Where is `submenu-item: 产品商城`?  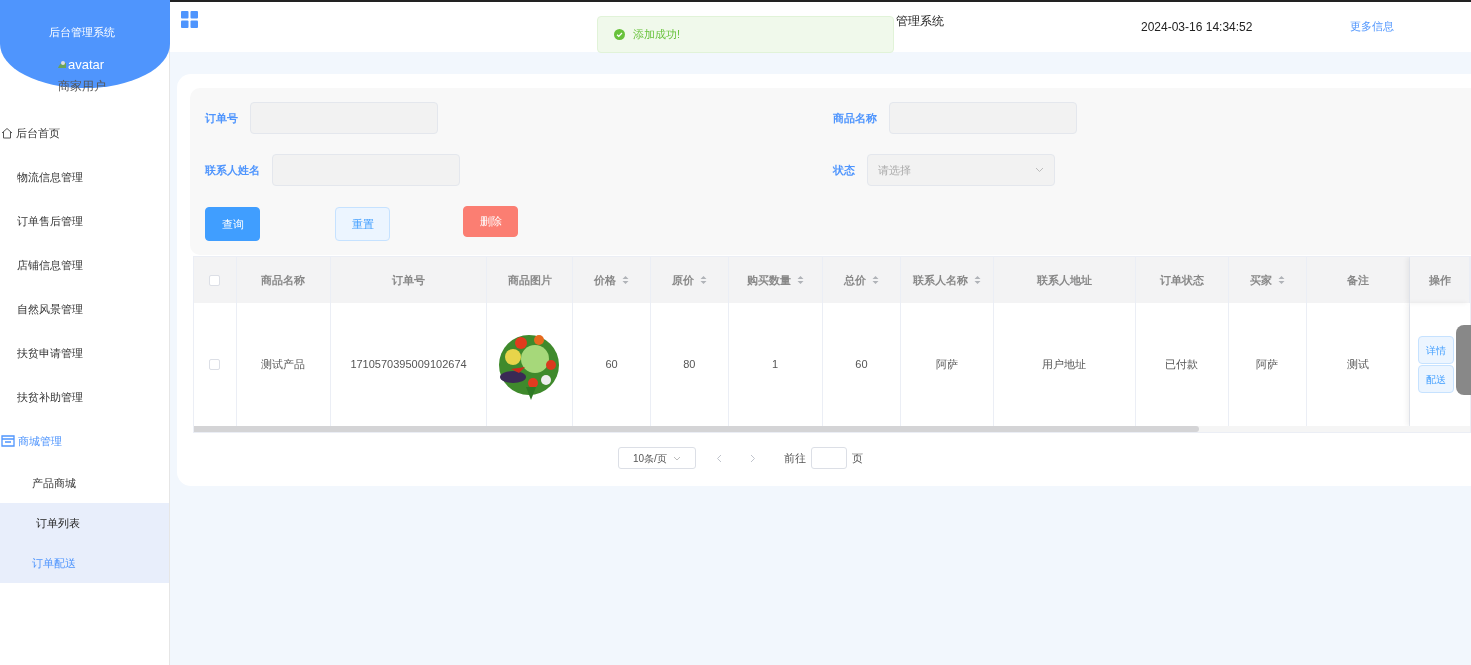 submenu-item: 产品商城 is located at coordinates (84, 483).